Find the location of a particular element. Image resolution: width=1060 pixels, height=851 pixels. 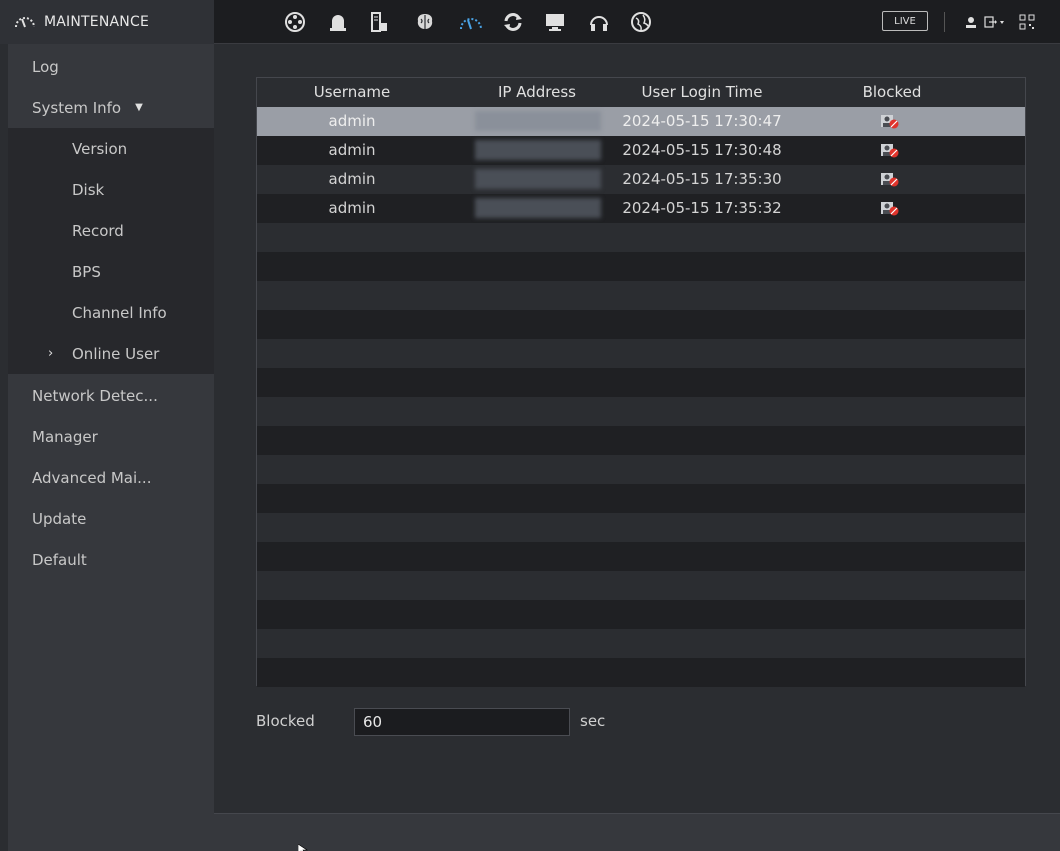

sidebar-item-label: Manager is located at coordinates (65, 436).